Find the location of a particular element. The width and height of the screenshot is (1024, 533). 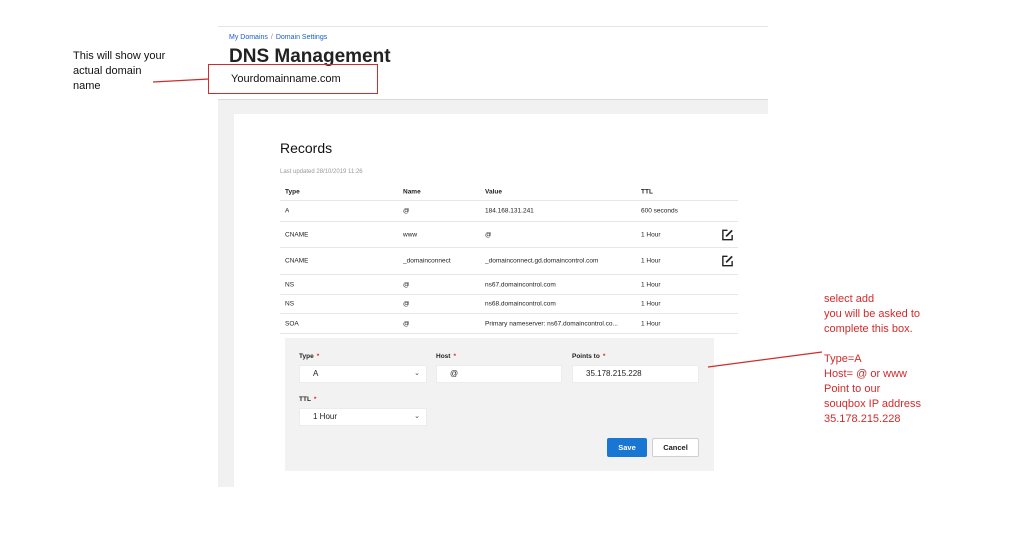

annotation-pointer-right is located at coordinates (765, 359).